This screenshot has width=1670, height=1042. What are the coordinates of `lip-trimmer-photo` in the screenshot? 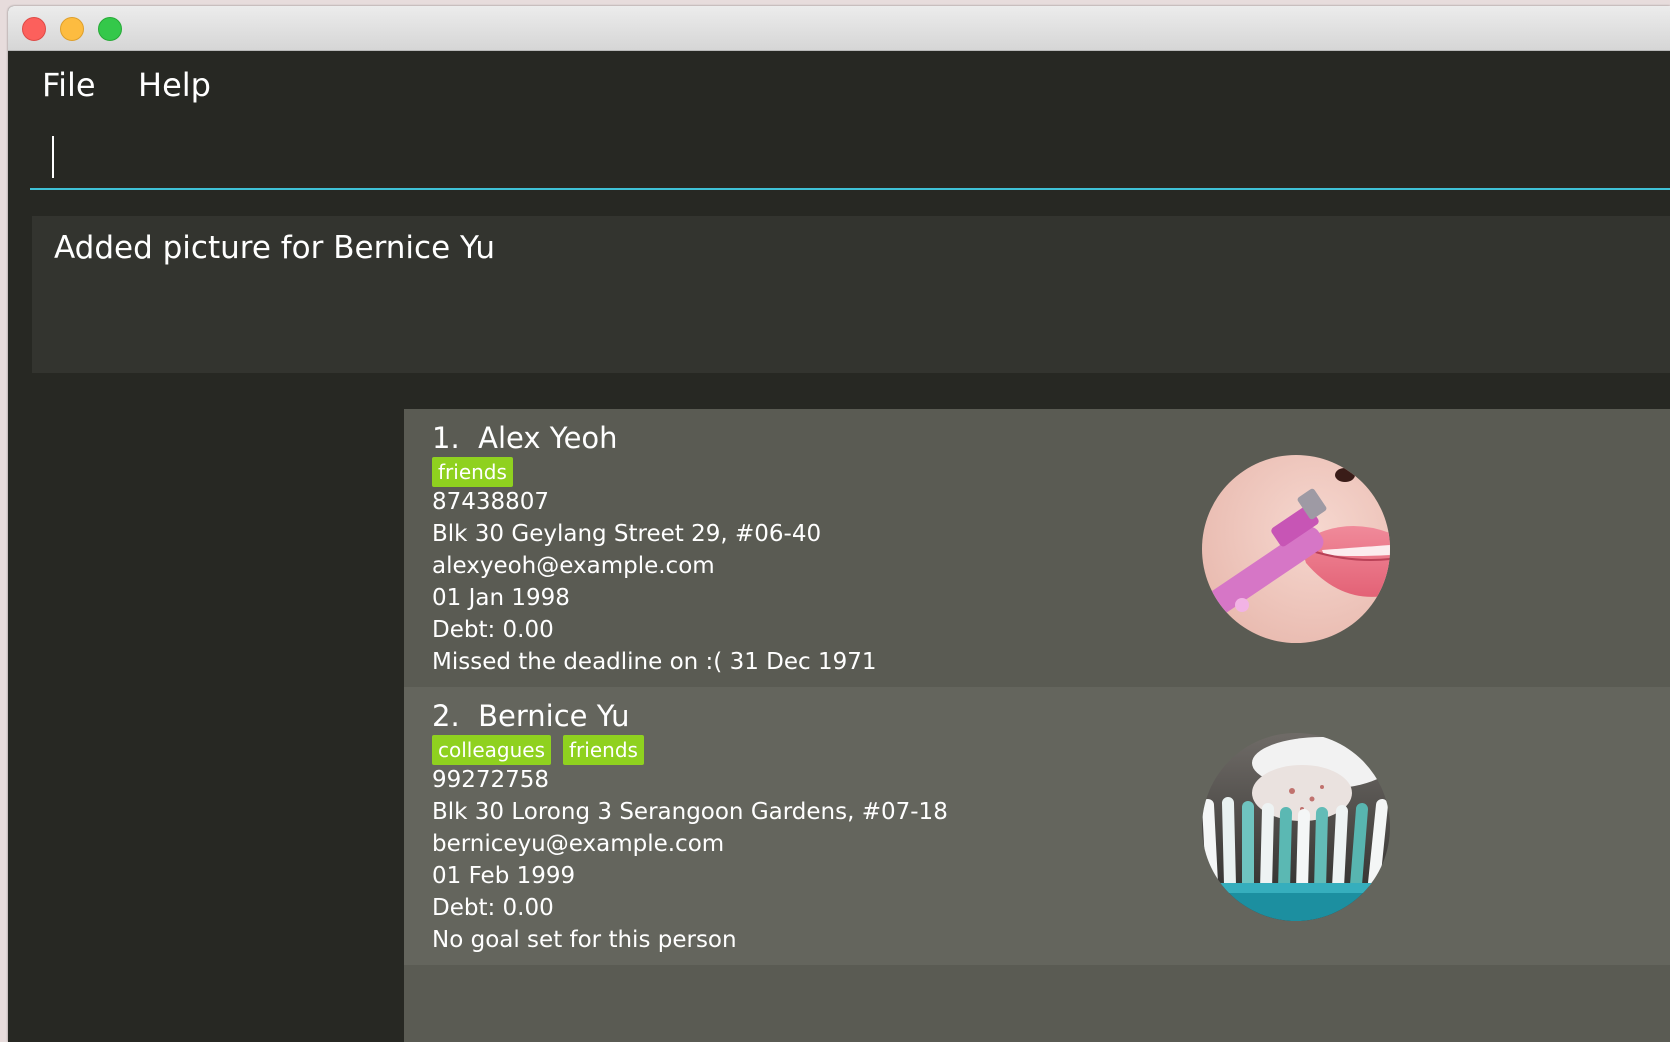 It's located at (1296, 549).